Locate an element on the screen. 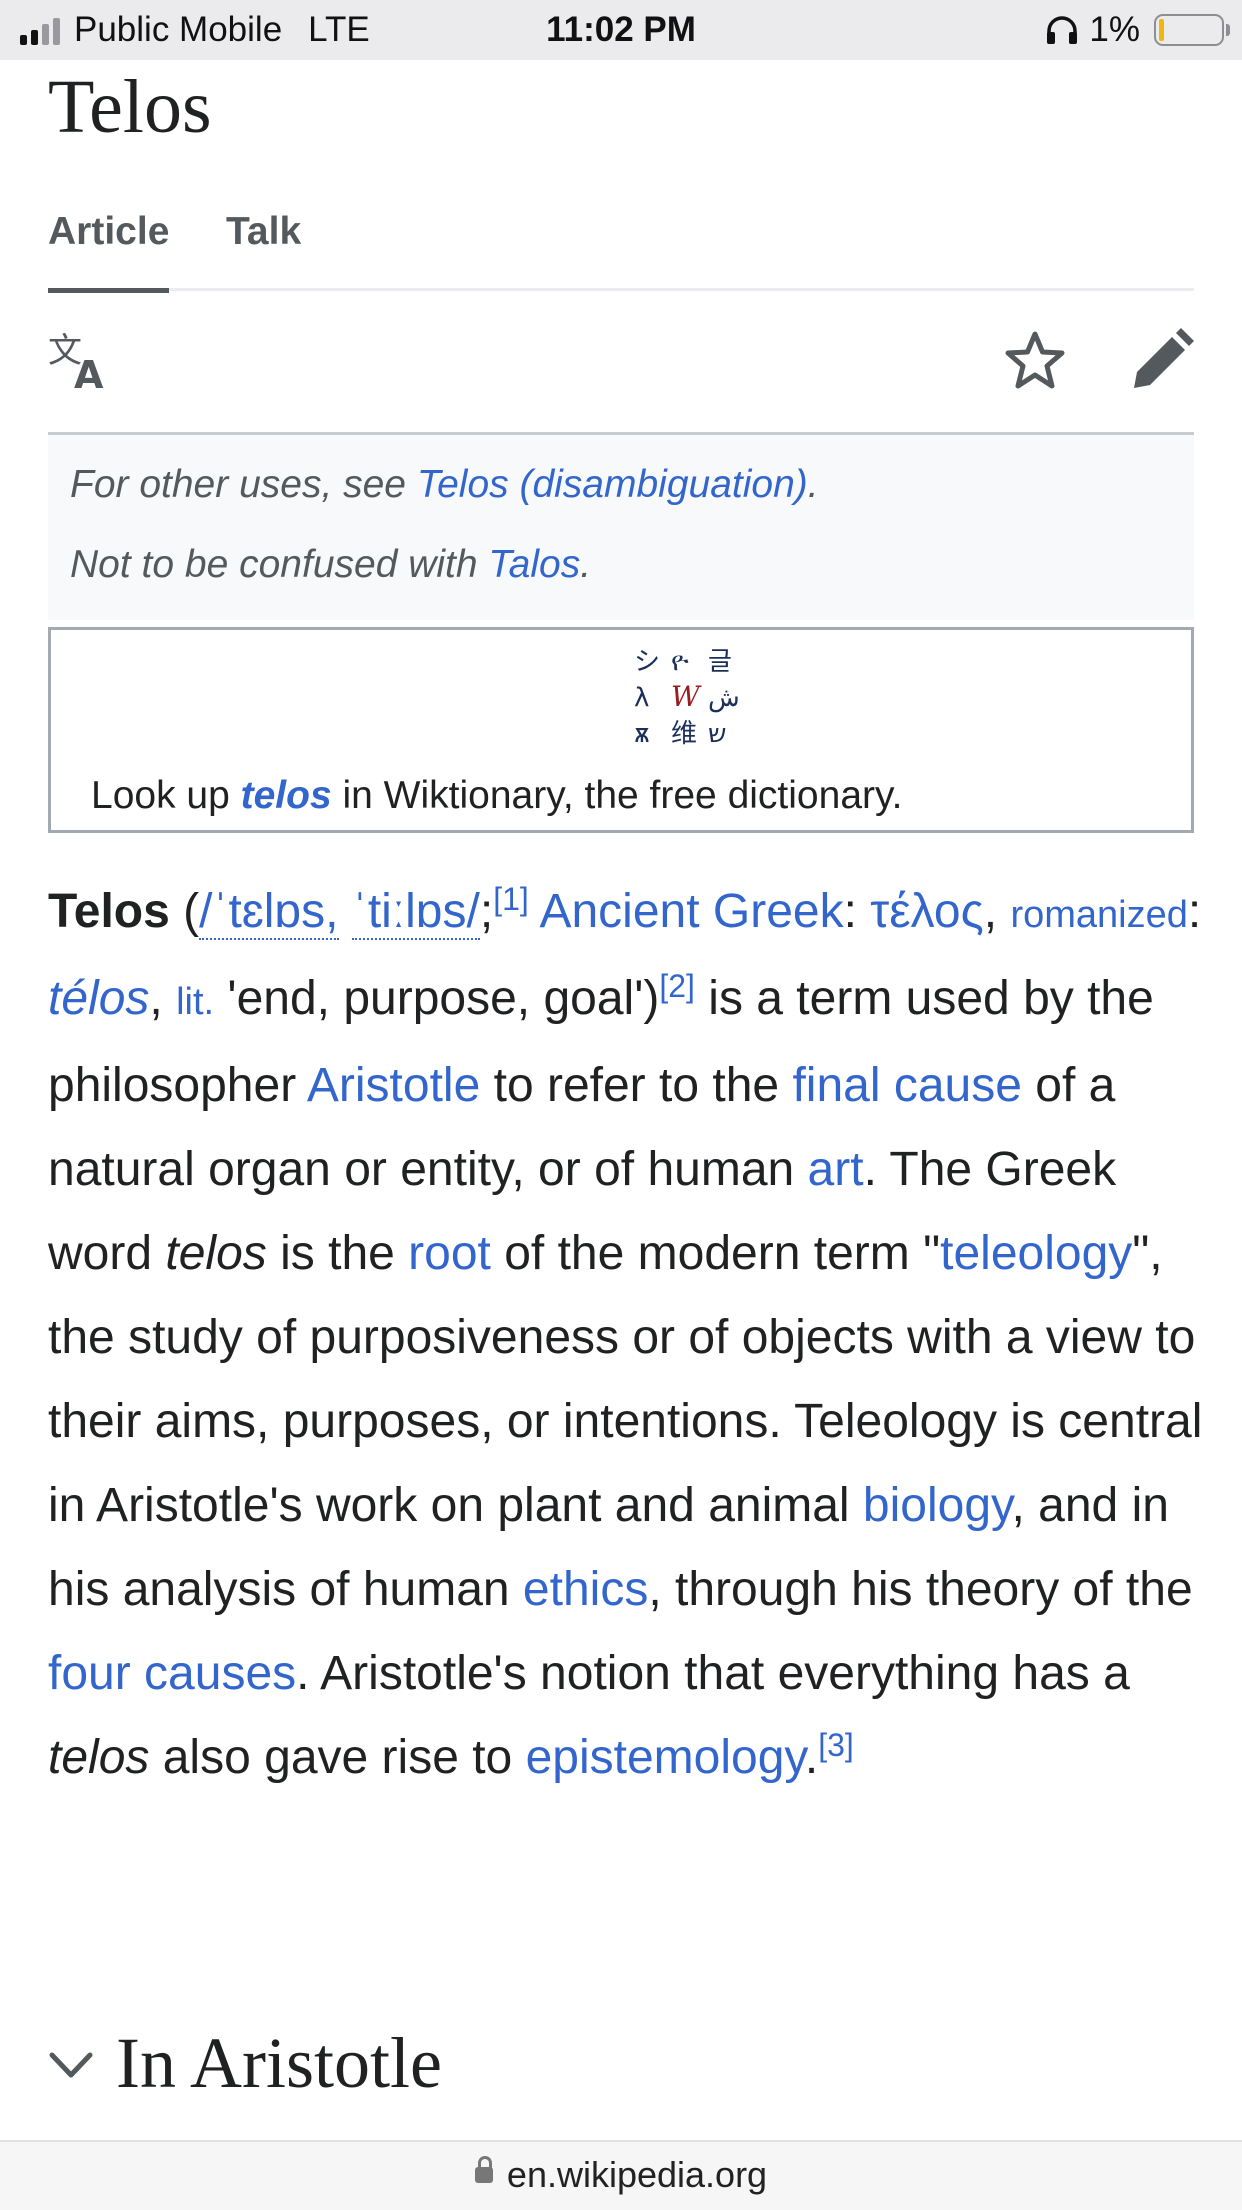  link-literally: lit. is located at coordinates (195, 1002).